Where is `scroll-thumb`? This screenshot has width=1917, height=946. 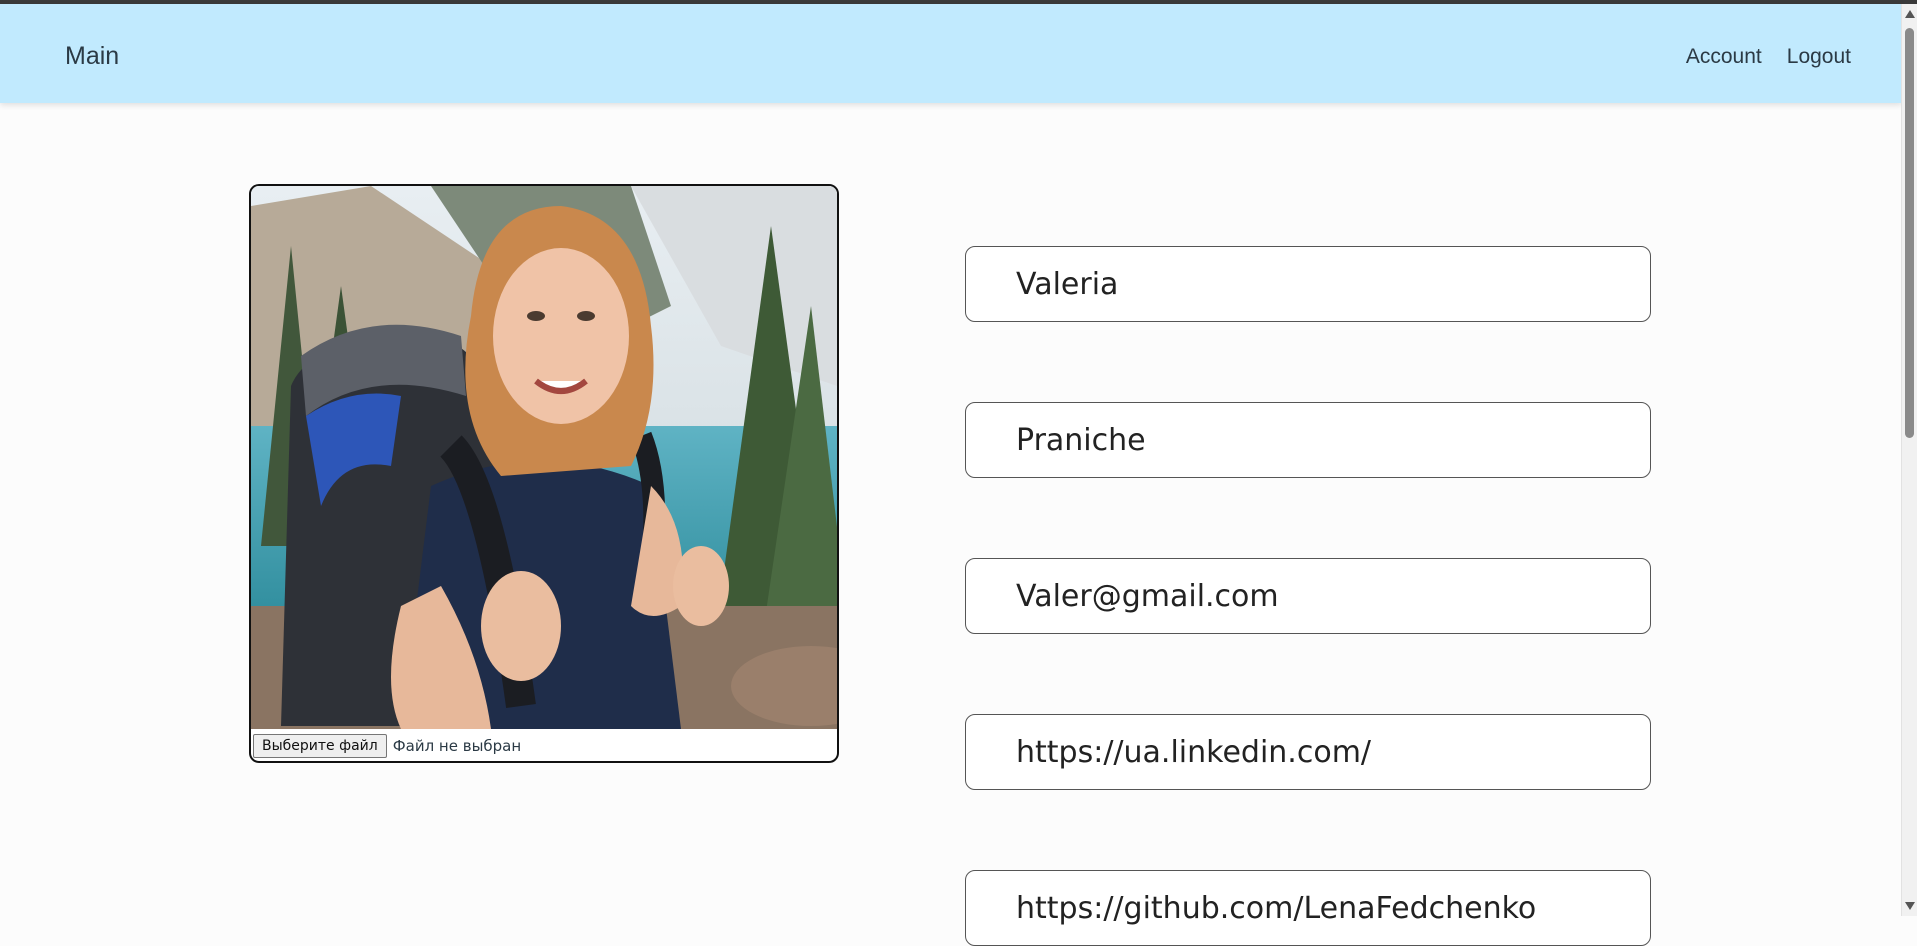
scroll-thumb is located at coordinates (1909, 233).